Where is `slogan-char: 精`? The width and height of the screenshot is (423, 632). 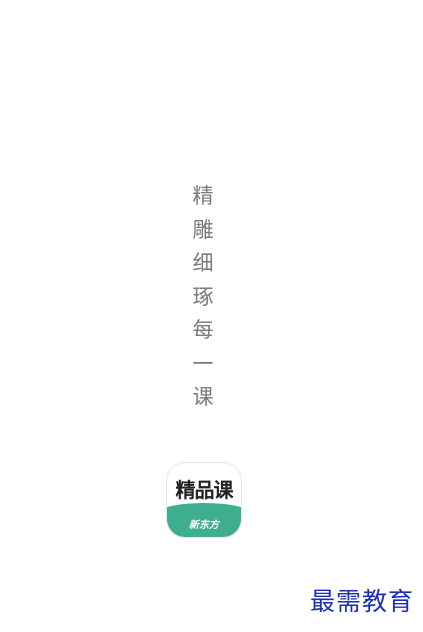
slogan-char: 精 is located at coordinates (203, 196).